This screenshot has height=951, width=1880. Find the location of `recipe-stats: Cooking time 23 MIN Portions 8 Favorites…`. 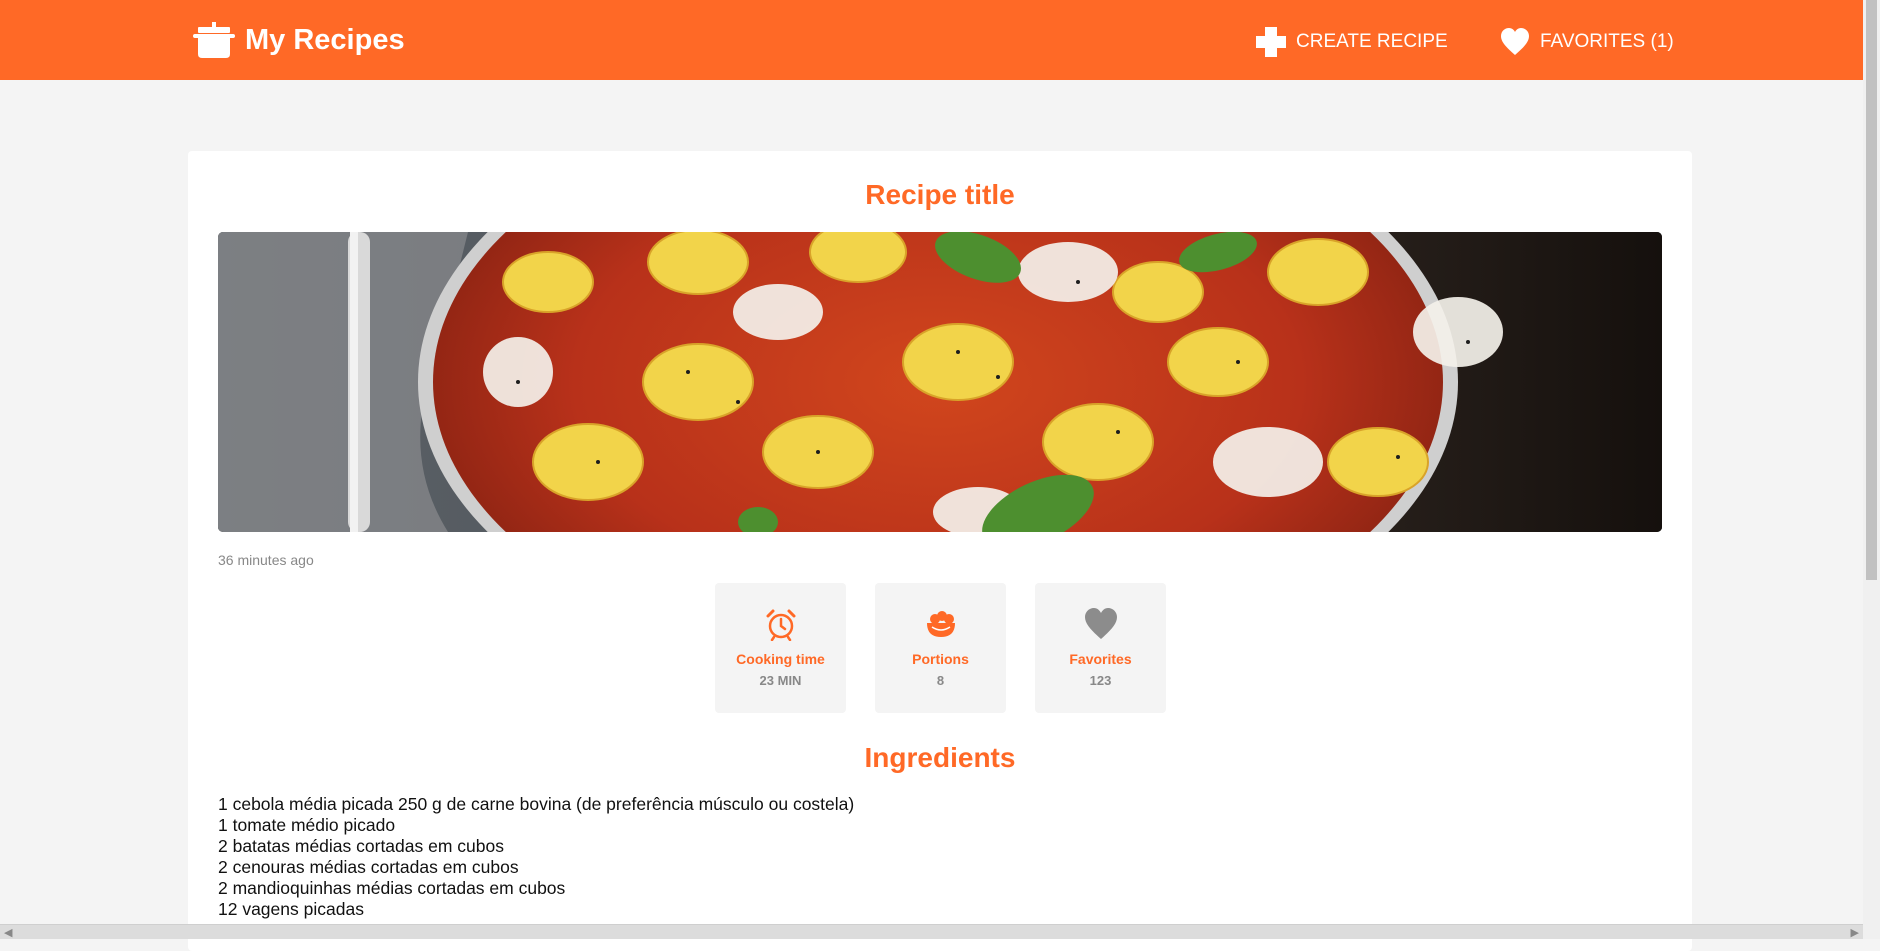

recipe-stats: Cooking time 23 MIN Portions 8 Favorites… is located at coordinates (955, 648).